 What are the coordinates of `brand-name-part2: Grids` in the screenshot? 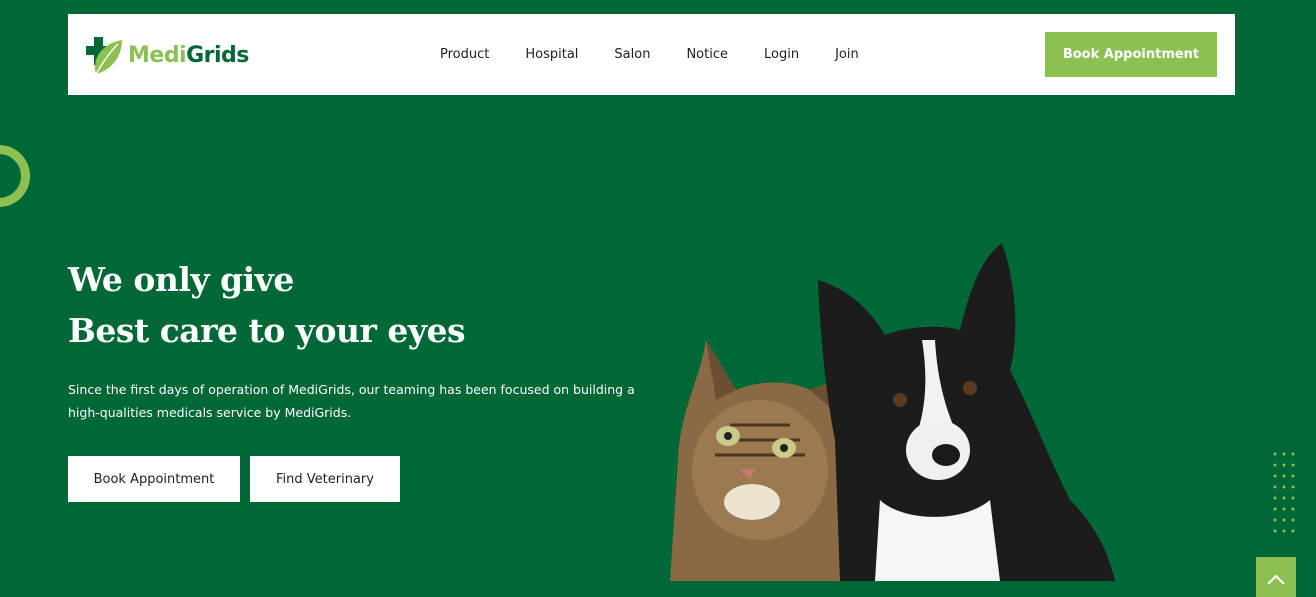 It's located at (217, 55).